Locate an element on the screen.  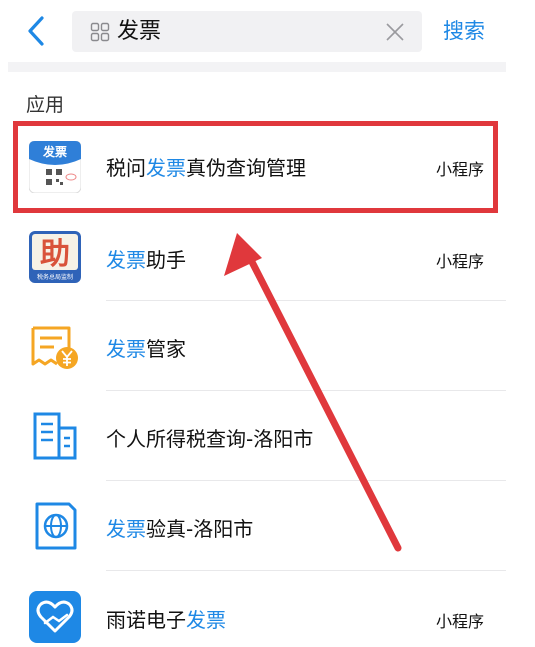
back-button is located at coordinates (37, 31).